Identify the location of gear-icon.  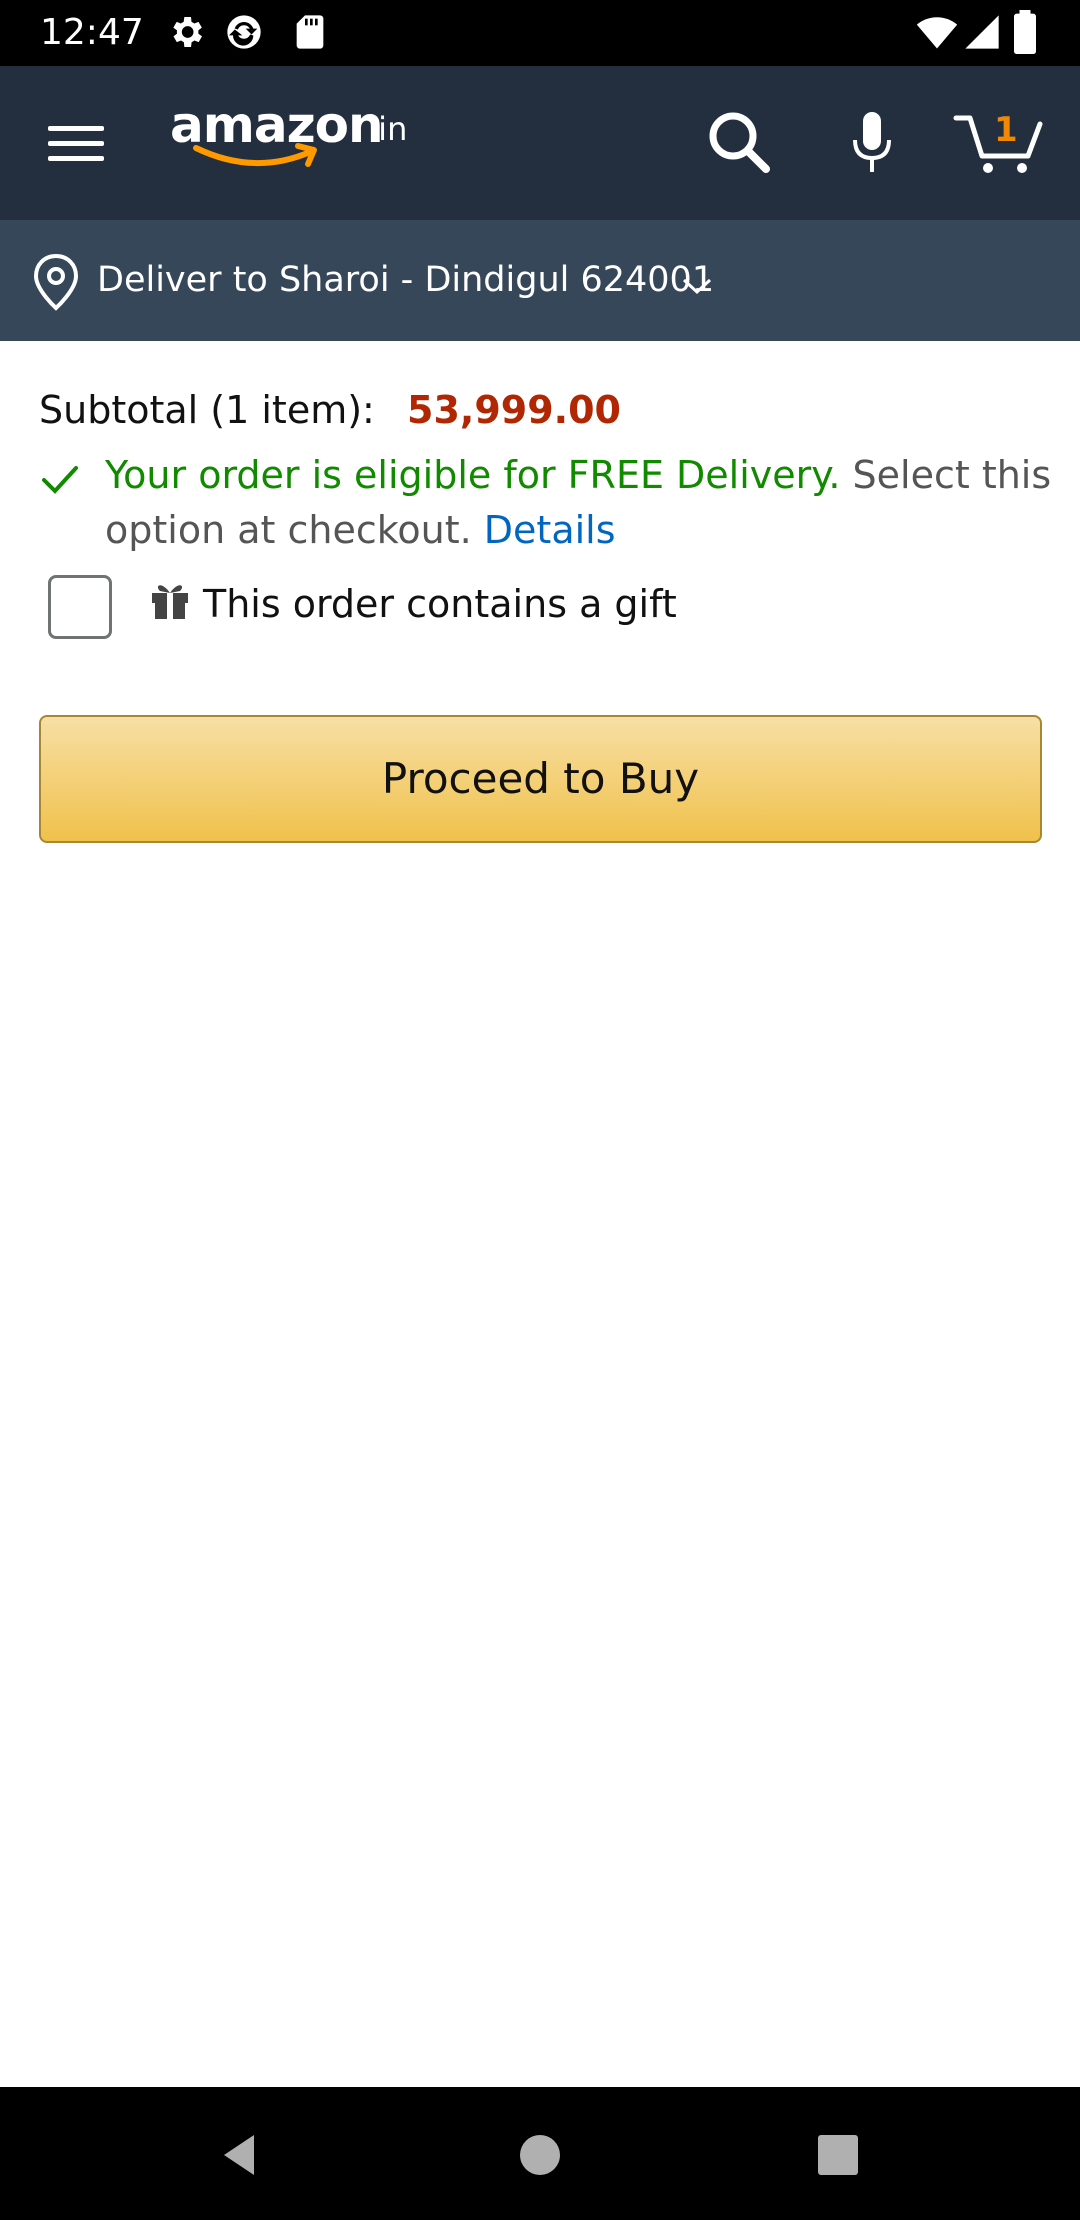
(187, 32).